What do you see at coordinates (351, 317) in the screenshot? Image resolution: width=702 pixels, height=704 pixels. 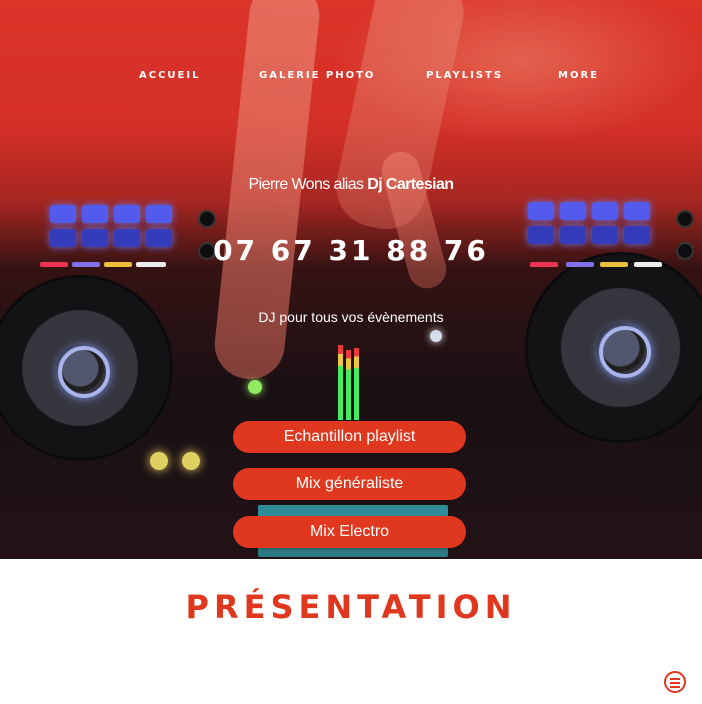 I see `tagline: DJ pour tous vos évènements` at bounding box center [351, 317].